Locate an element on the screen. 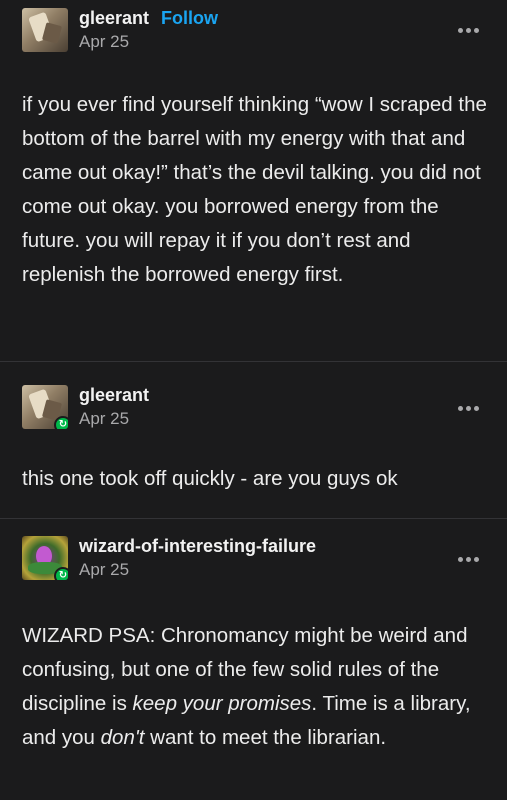 The height and width of the screenshot is (800, 507). post-header: ↻ wizard-of-interesting-failure Apr 25 is located at coordinates (169, 558).